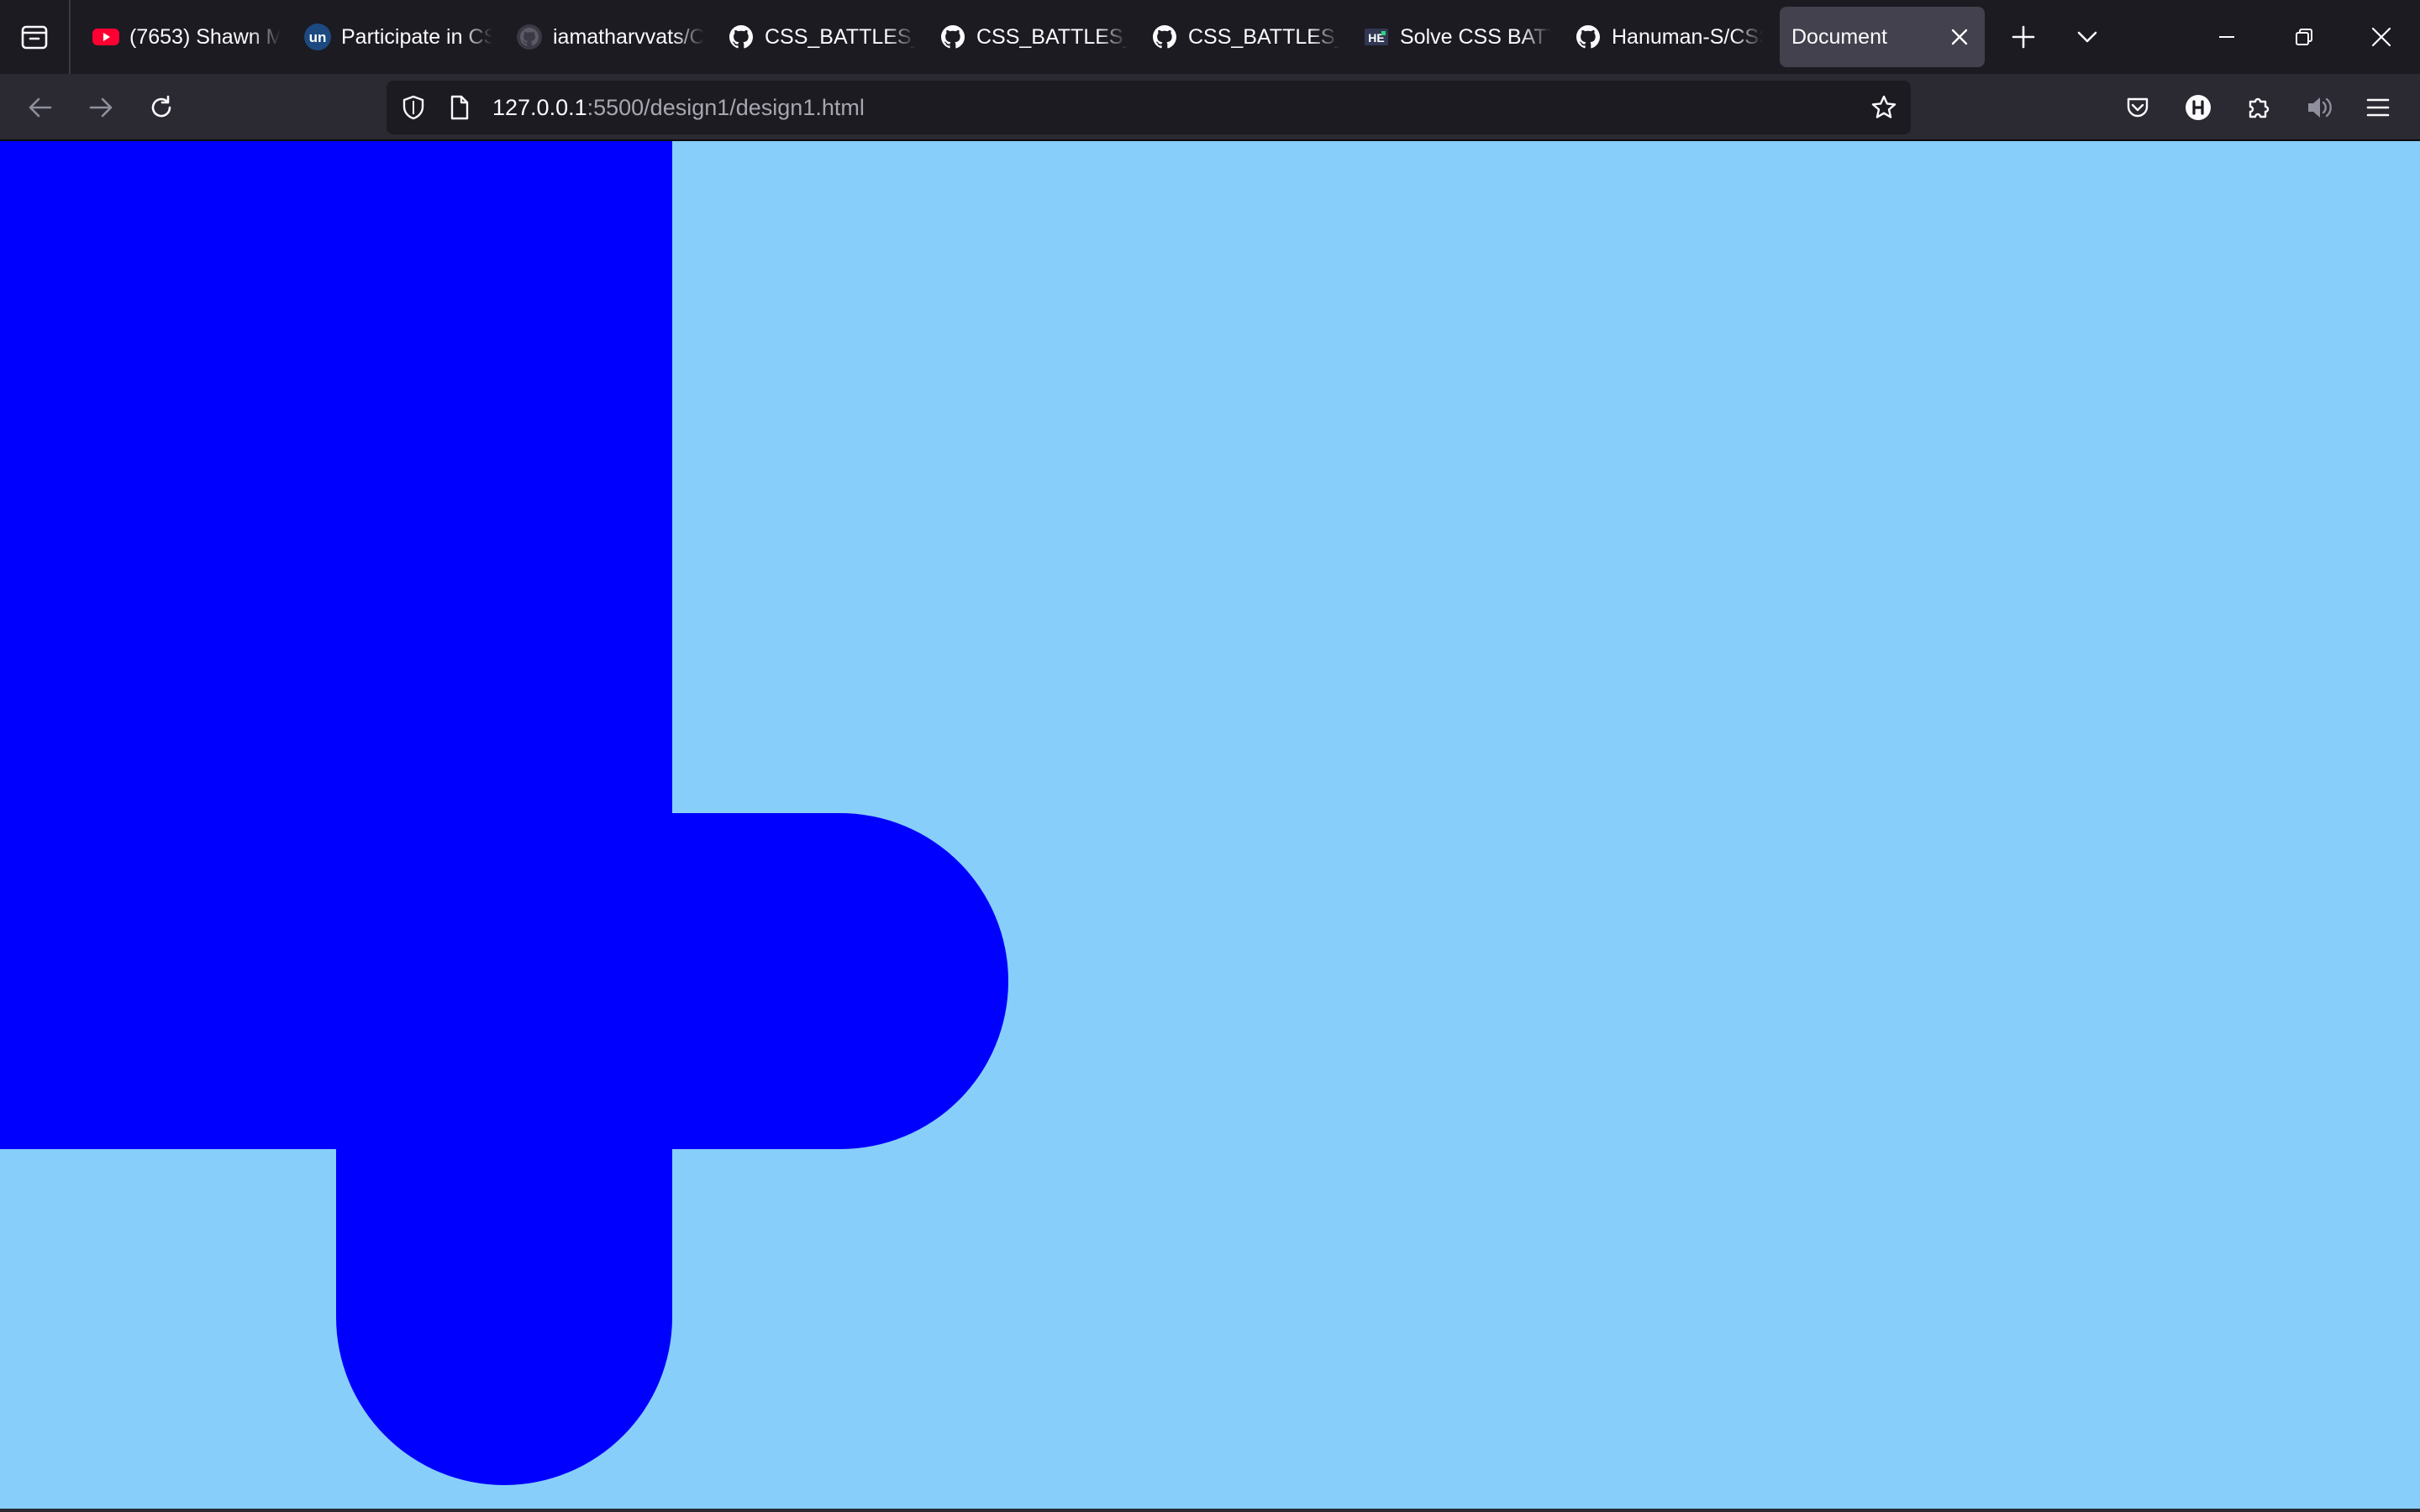 Image resolution: width=2420 pixels, height=1512 pixels. What do you see at coordinates (504, 1317) in the screenshot?
I see `blue-bottom-rounded-arm` at bounding box center [504, 1317].